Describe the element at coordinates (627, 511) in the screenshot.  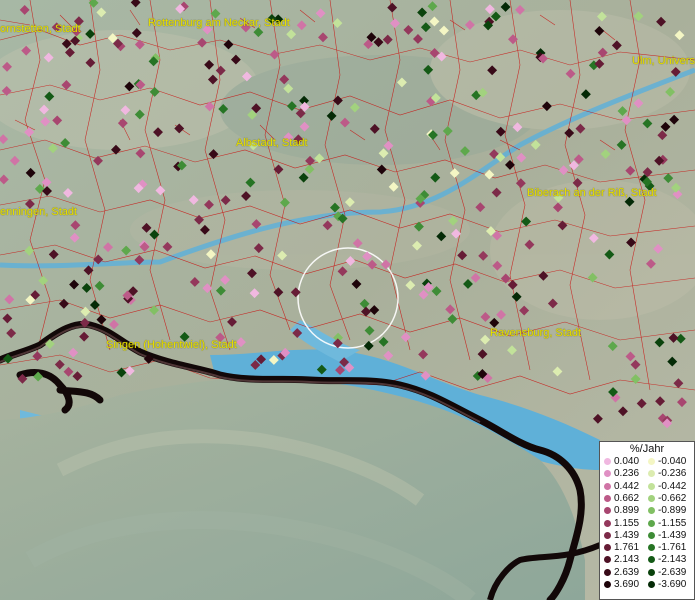
I see `legend-value: 0.899` at that location.